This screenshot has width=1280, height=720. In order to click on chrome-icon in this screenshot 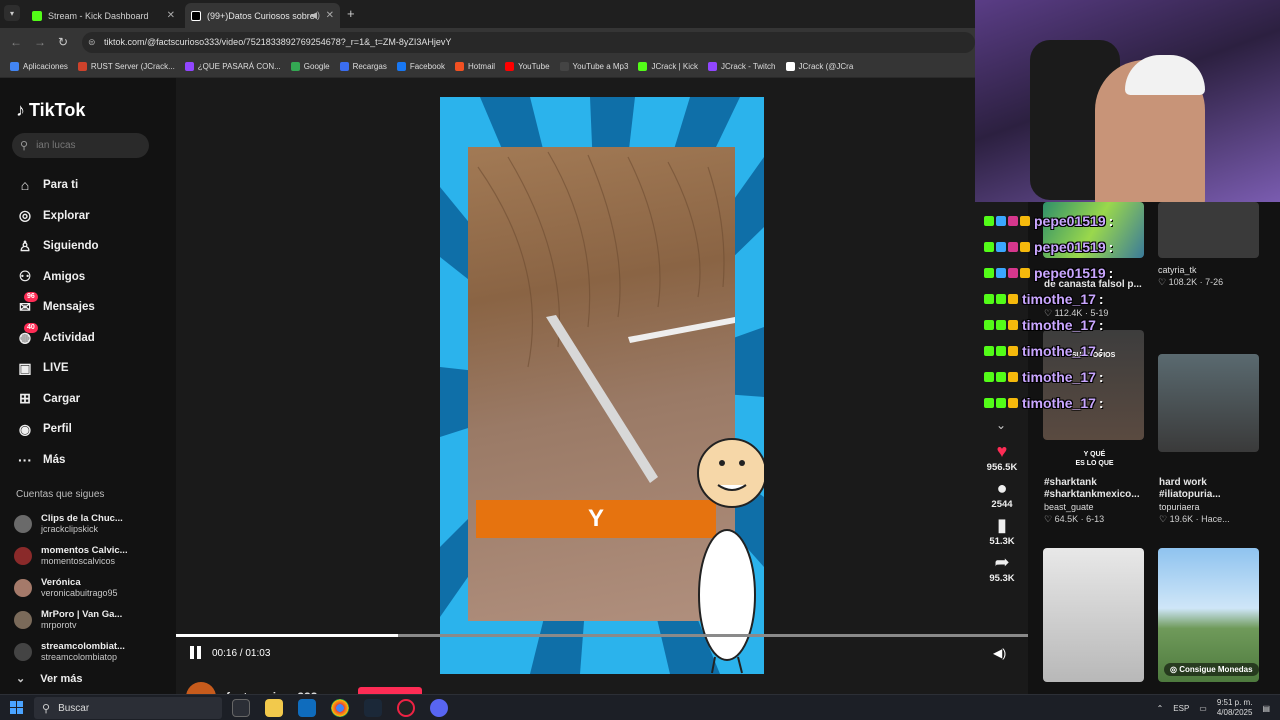, I will do `click(340, 708)`.